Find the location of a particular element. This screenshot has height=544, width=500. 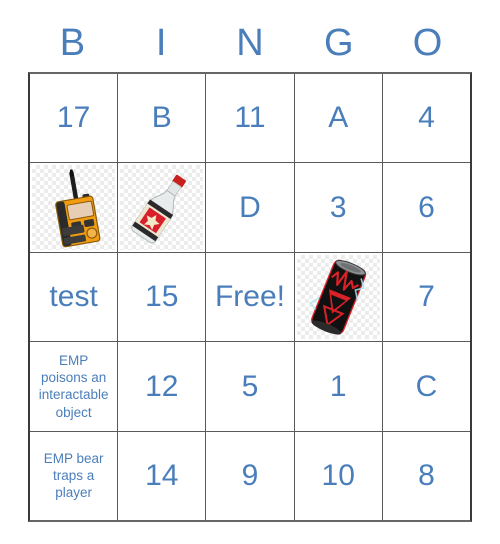

bingo-header-letter-g: G is located at coordinates (339, 43).